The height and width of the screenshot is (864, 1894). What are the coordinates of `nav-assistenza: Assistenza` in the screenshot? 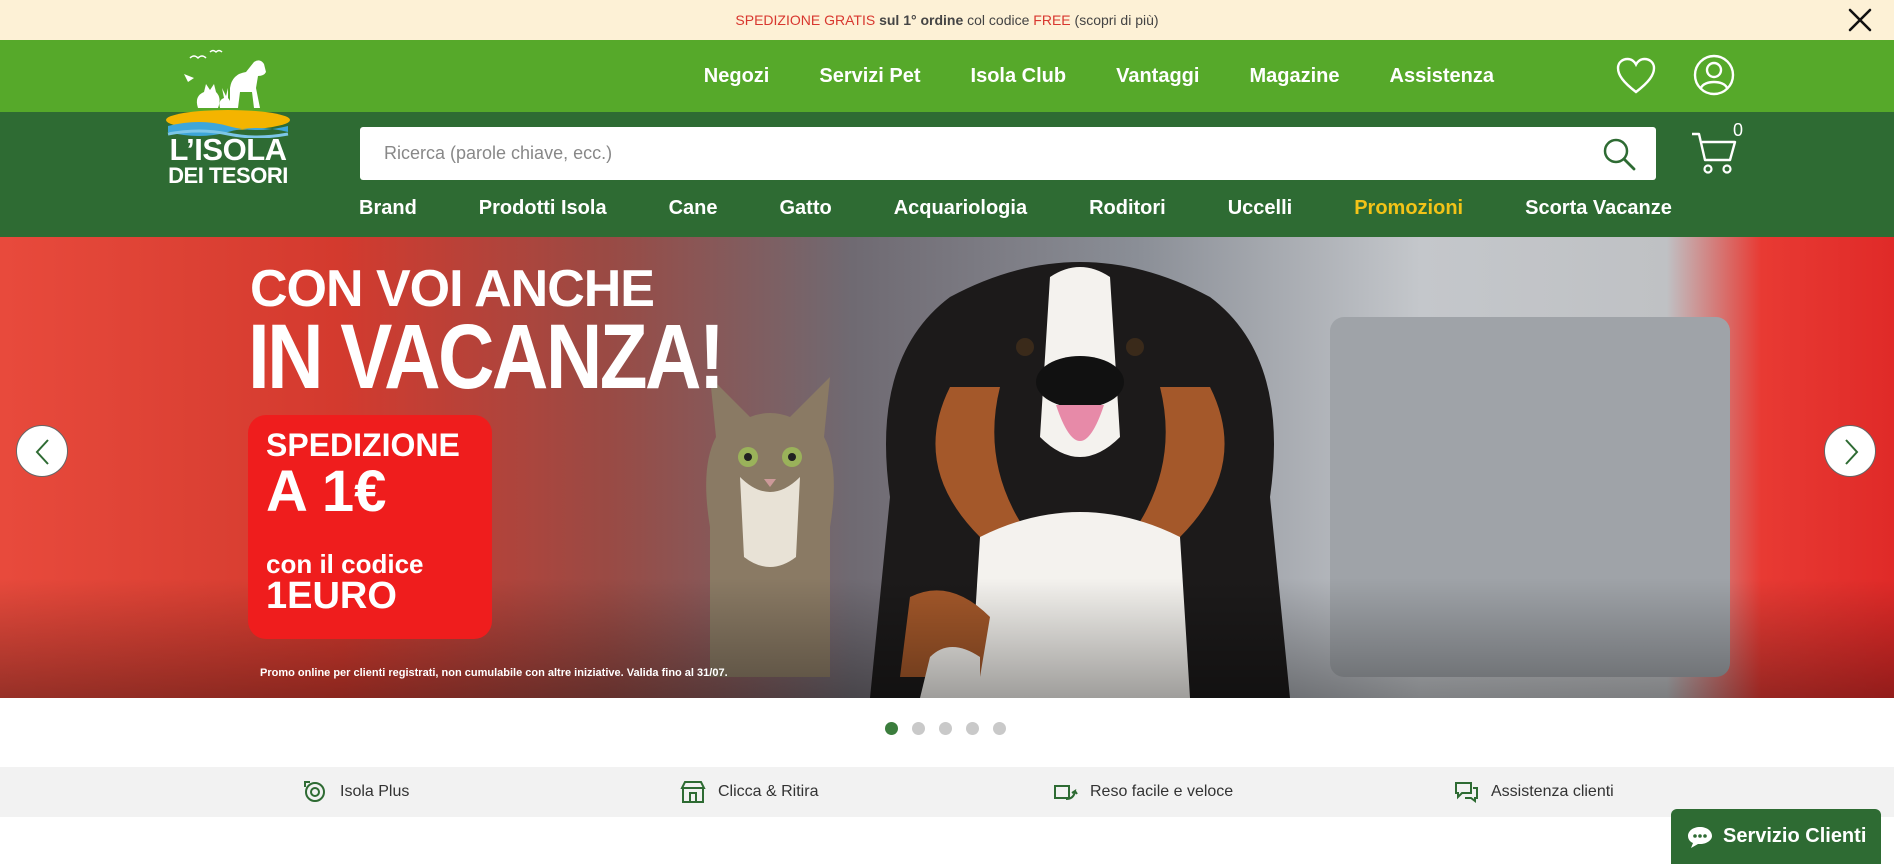 It's located at (1442, 76).